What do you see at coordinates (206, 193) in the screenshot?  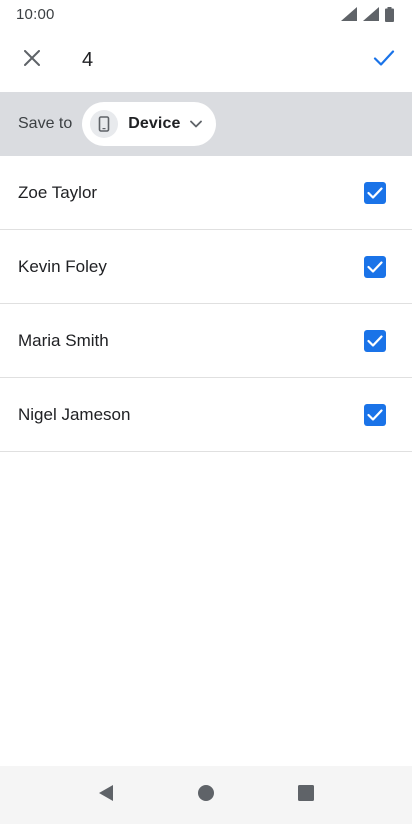 I see `contact-row: Zoe Taylor` at bounding box center [206, 193].